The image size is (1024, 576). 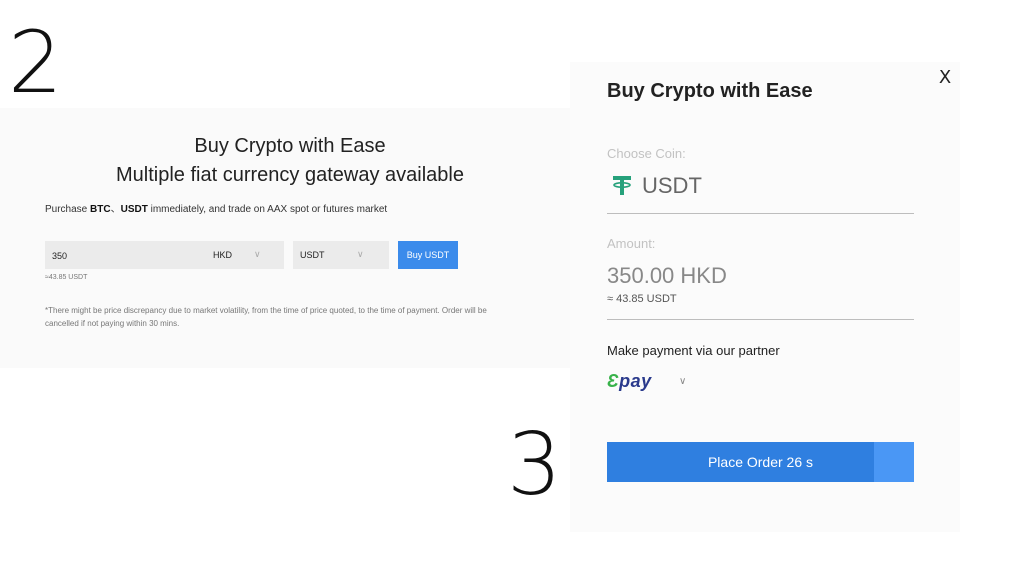 What do you see at coordinates (35, 63) in the screenshot?
I see `step-number-2: 2` at bounding box center [35, 63].